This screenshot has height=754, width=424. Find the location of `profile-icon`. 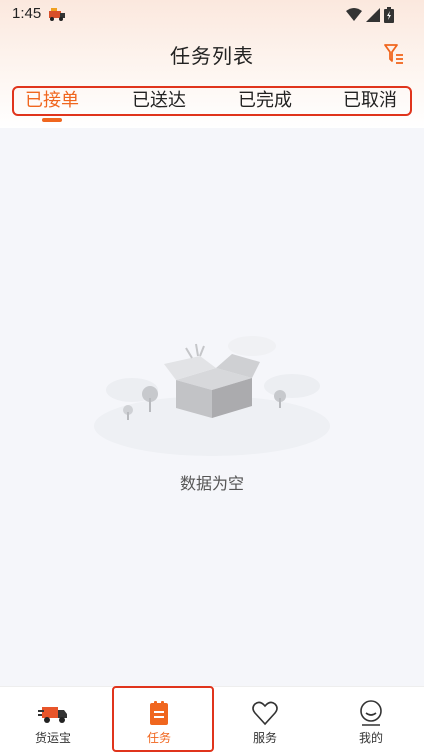

profile-icon is located at coordinates (371, 713).